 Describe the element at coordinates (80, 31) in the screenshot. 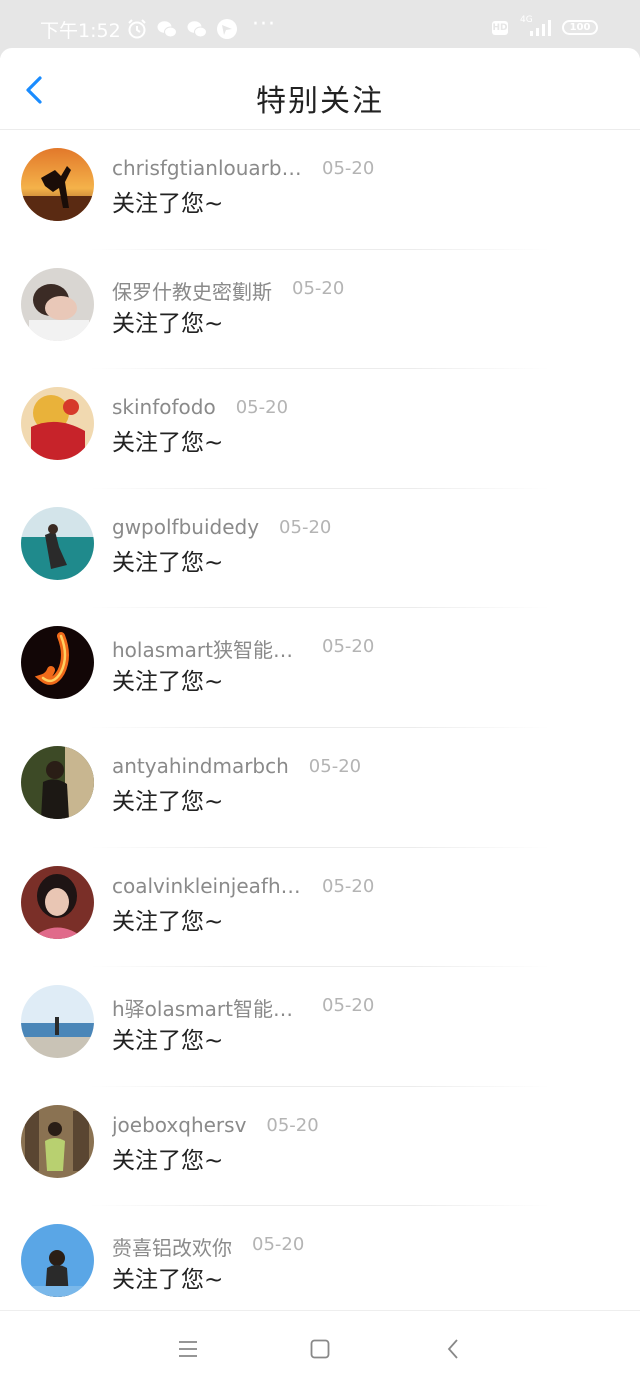

I see `status-time: 下午1:52` at that location.